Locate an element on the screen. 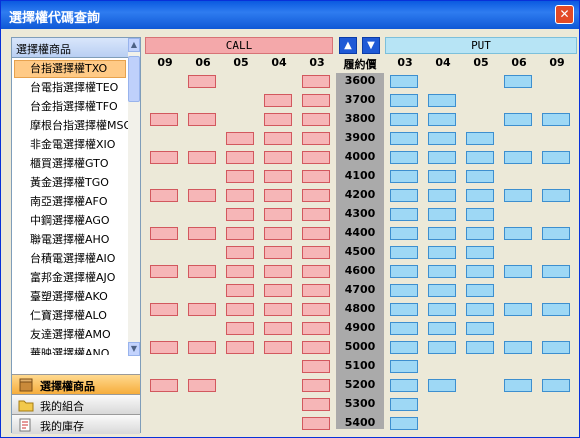 Image resolution: width=580 pixels, height=438 pixels. list-item: 黃金選擇權TGO is located at coordinates (70, 182).